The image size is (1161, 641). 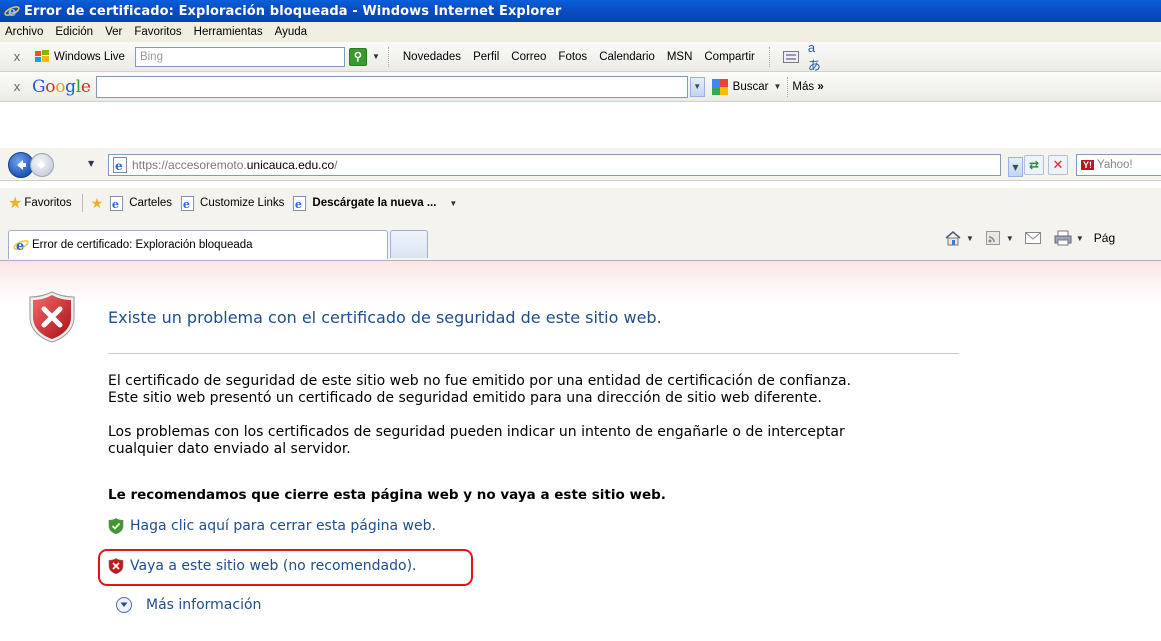 I want to click on page-menu-label: Pág, so click(x=1104, y=238).